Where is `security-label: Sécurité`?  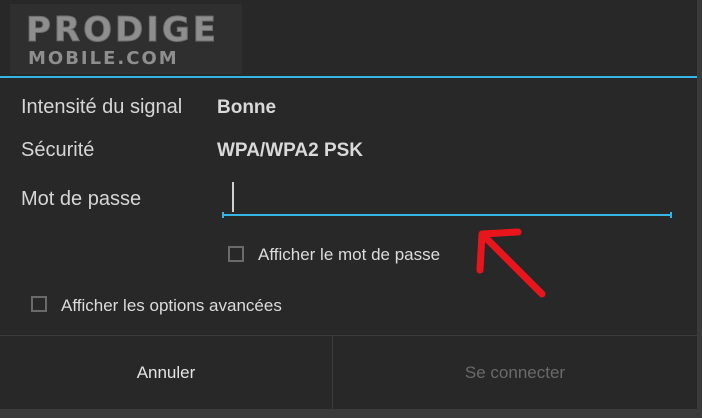 security-label: Sécurité is located at coordinates (58, 150).